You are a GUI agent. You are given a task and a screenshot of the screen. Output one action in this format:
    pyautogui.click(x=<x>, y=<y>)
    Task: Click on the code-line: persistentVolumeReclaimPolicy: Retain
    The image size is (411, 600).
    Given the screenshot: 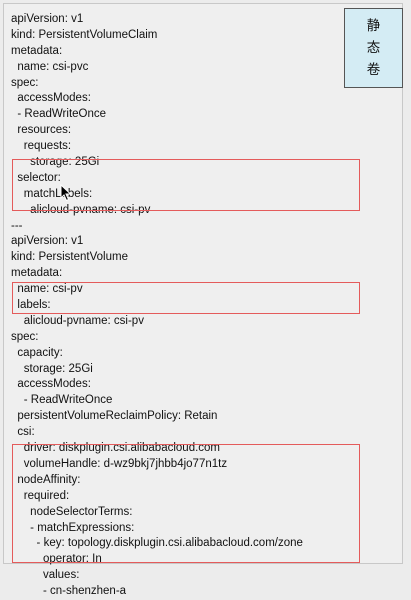 What is the action you would take?
    pyautogui.click(x=114, y=416)
    